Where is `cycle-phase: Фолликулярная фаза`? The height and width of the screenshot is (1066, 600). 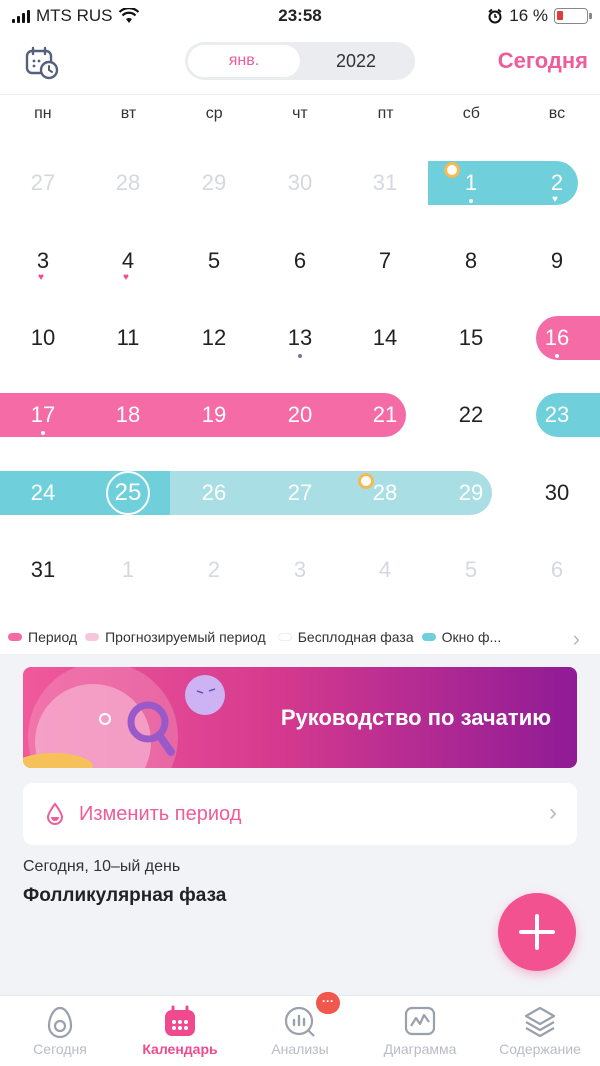 cycle-phase: Фолликулярная фаза is located at coordinates (125, 895).